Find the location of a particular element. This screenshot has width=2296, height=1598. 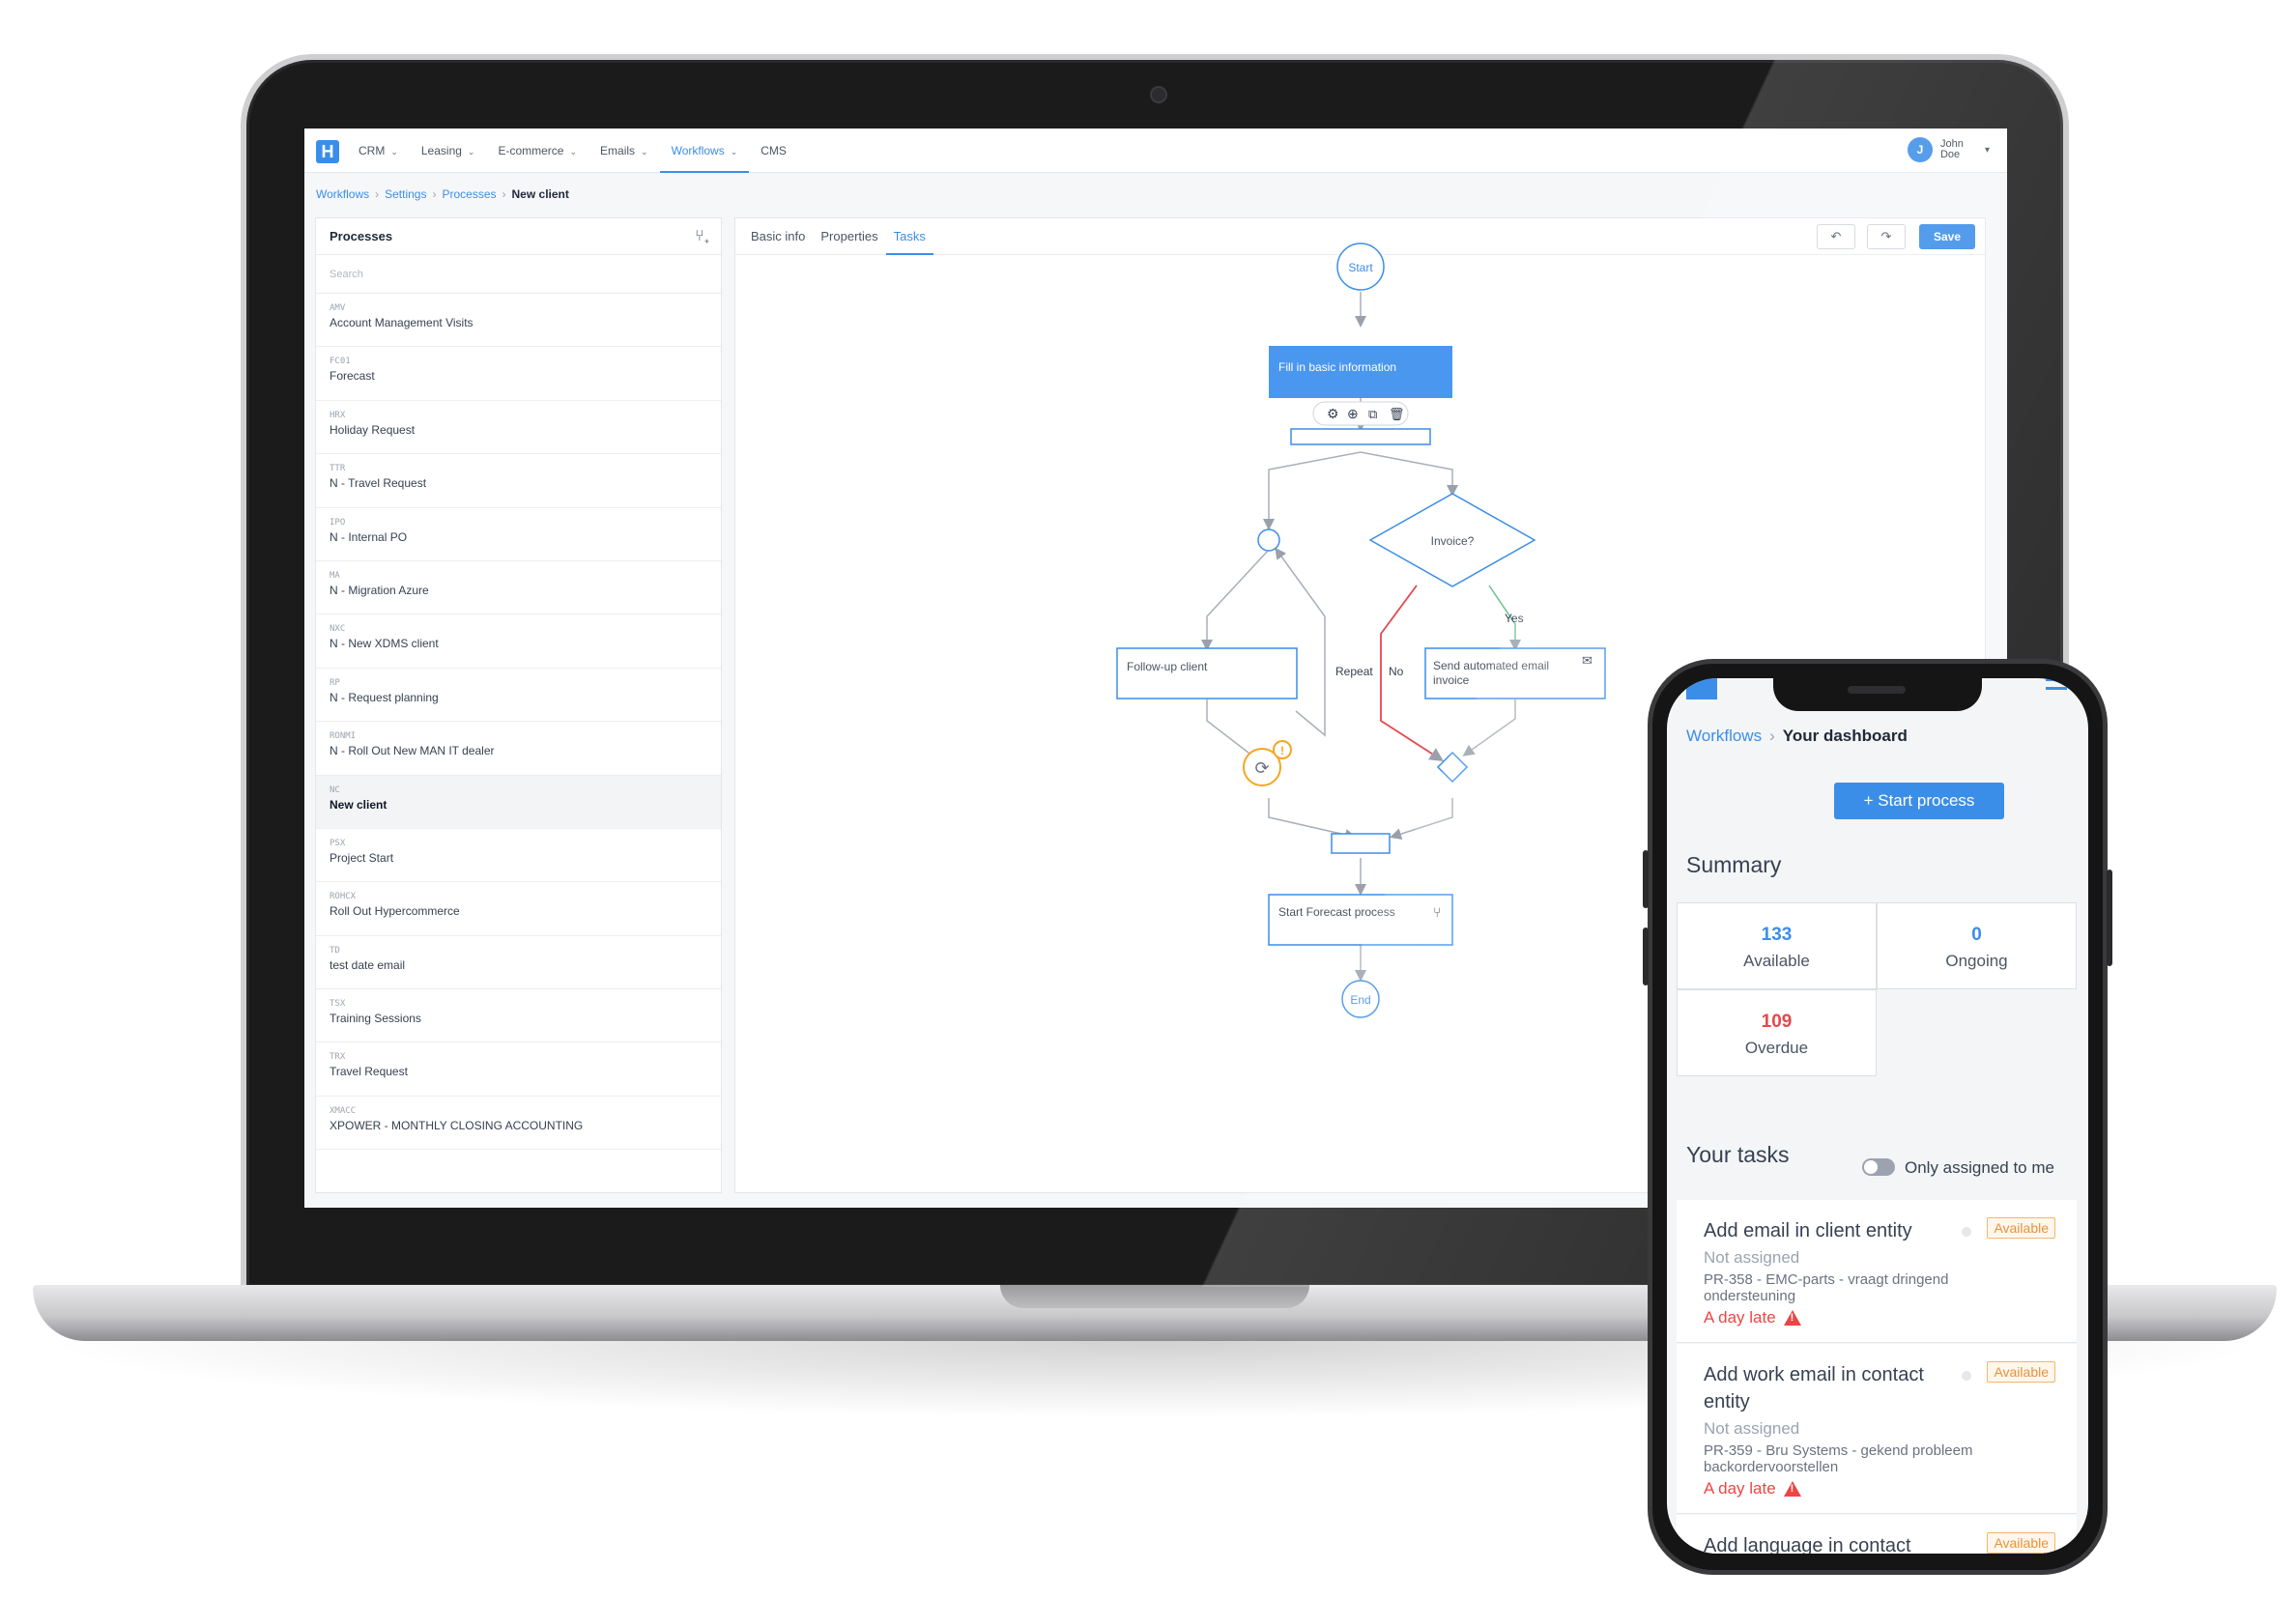

nav-item-label: CMS is located at coordinates (774, 150).